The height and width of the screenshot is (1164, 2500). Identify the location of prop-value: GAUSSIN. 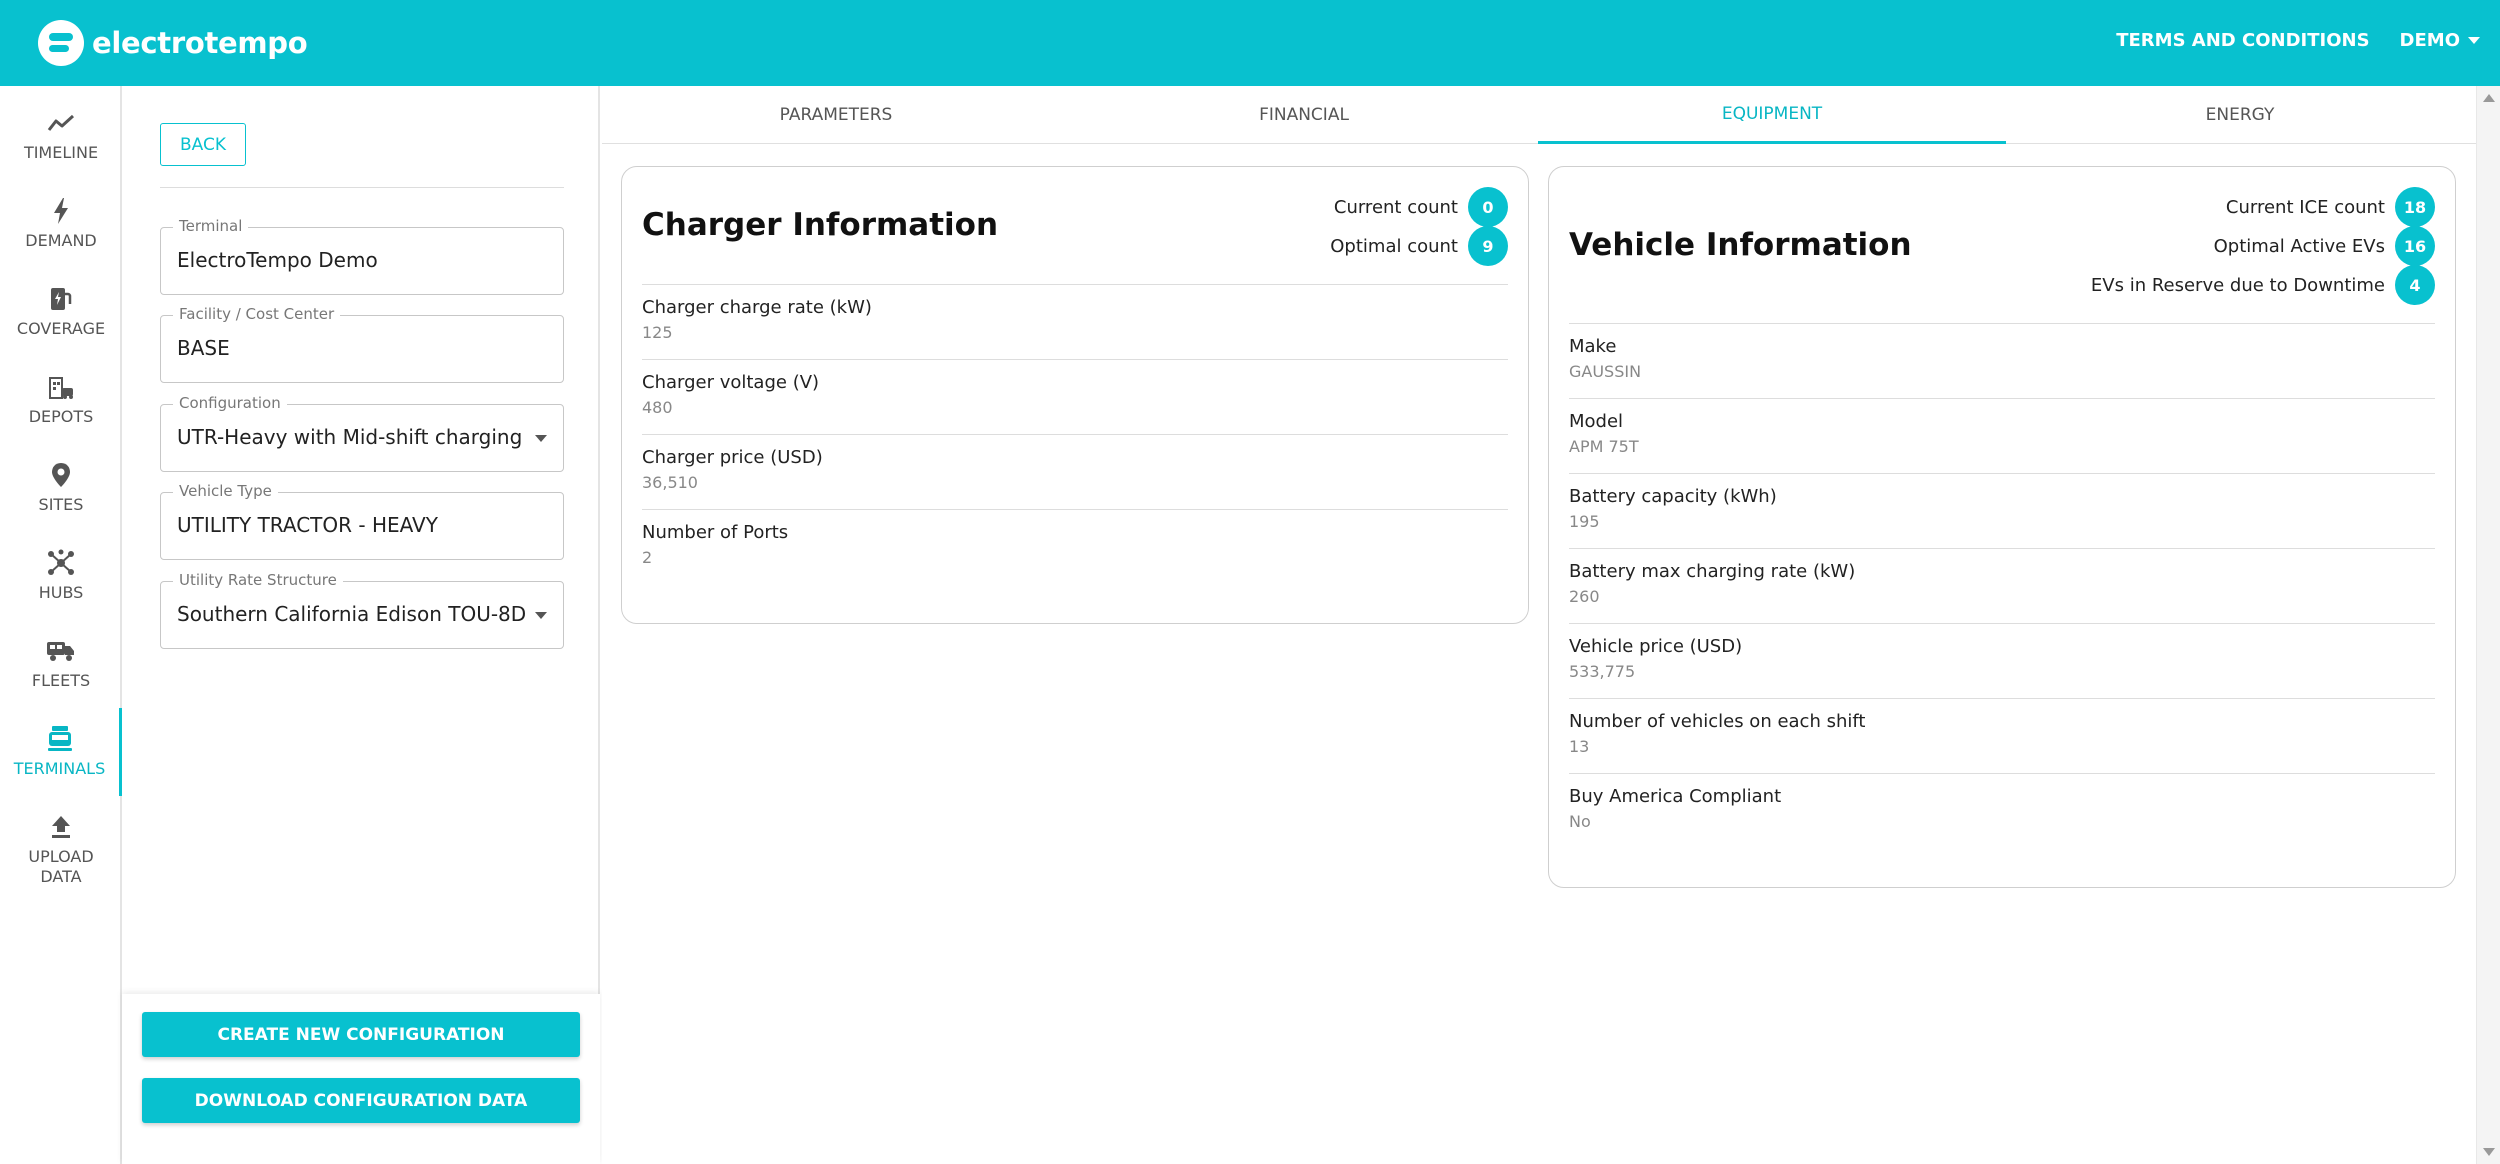
(1605, 371).